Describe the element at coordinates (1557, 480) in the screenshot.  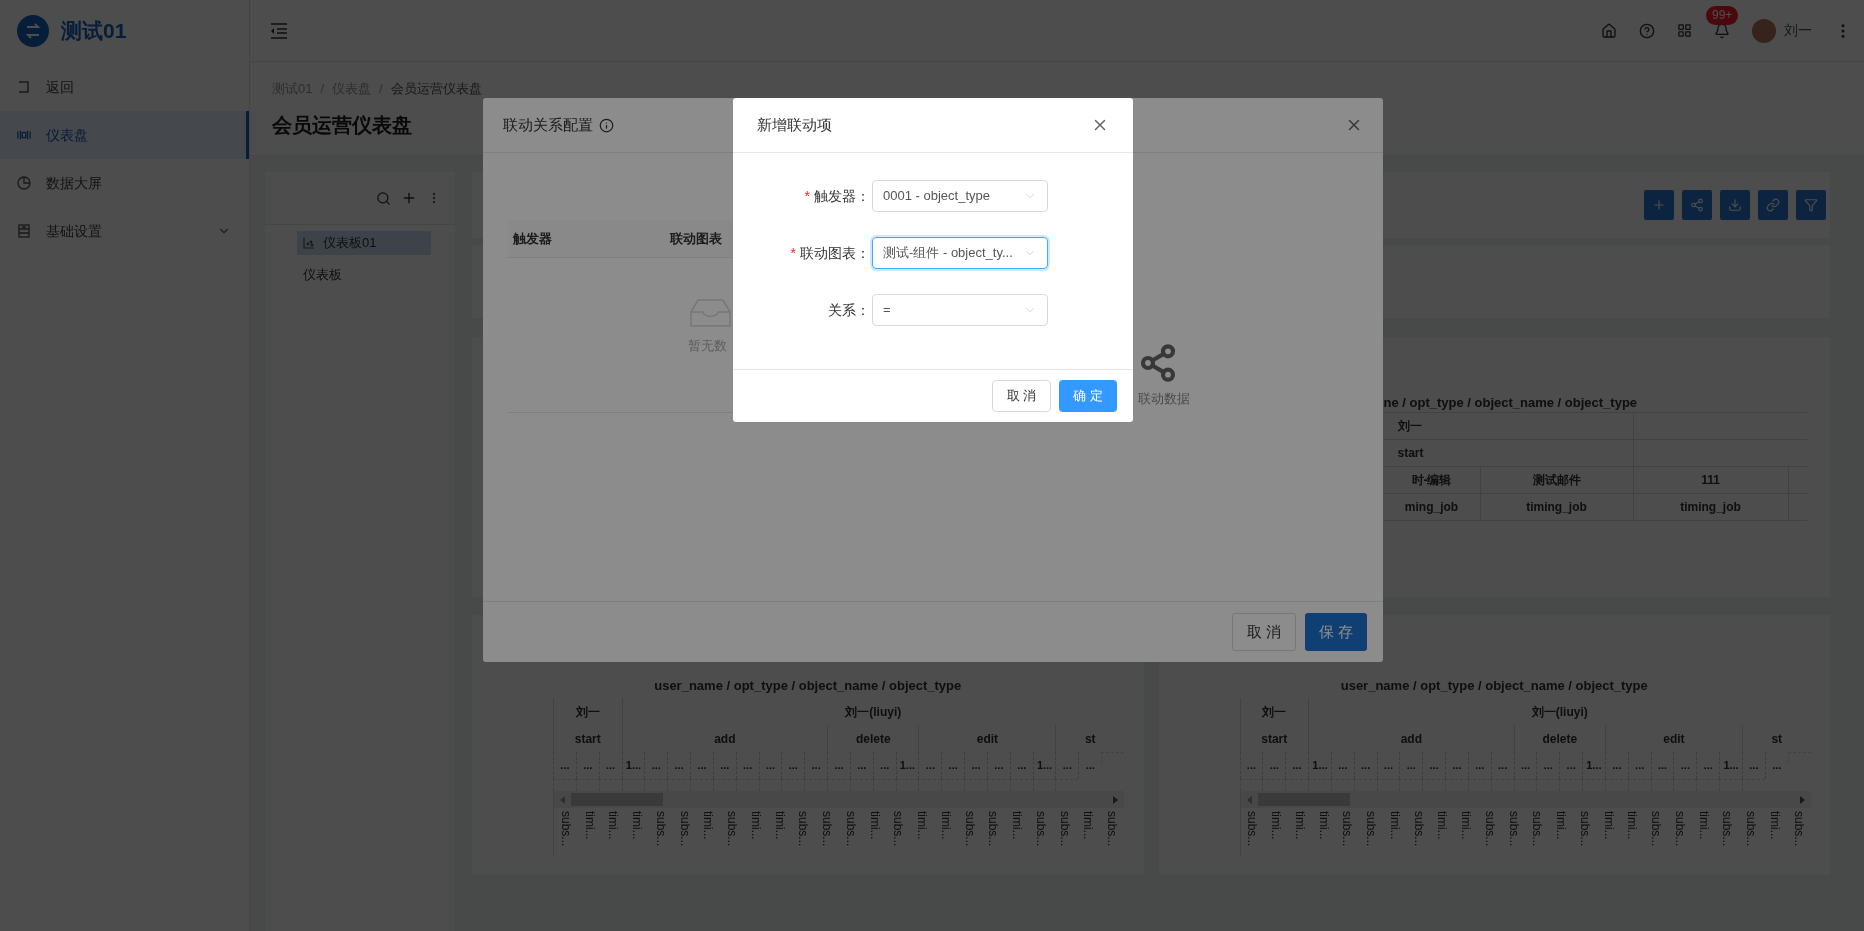
I see `table-cell: 测试邮件` at that location.